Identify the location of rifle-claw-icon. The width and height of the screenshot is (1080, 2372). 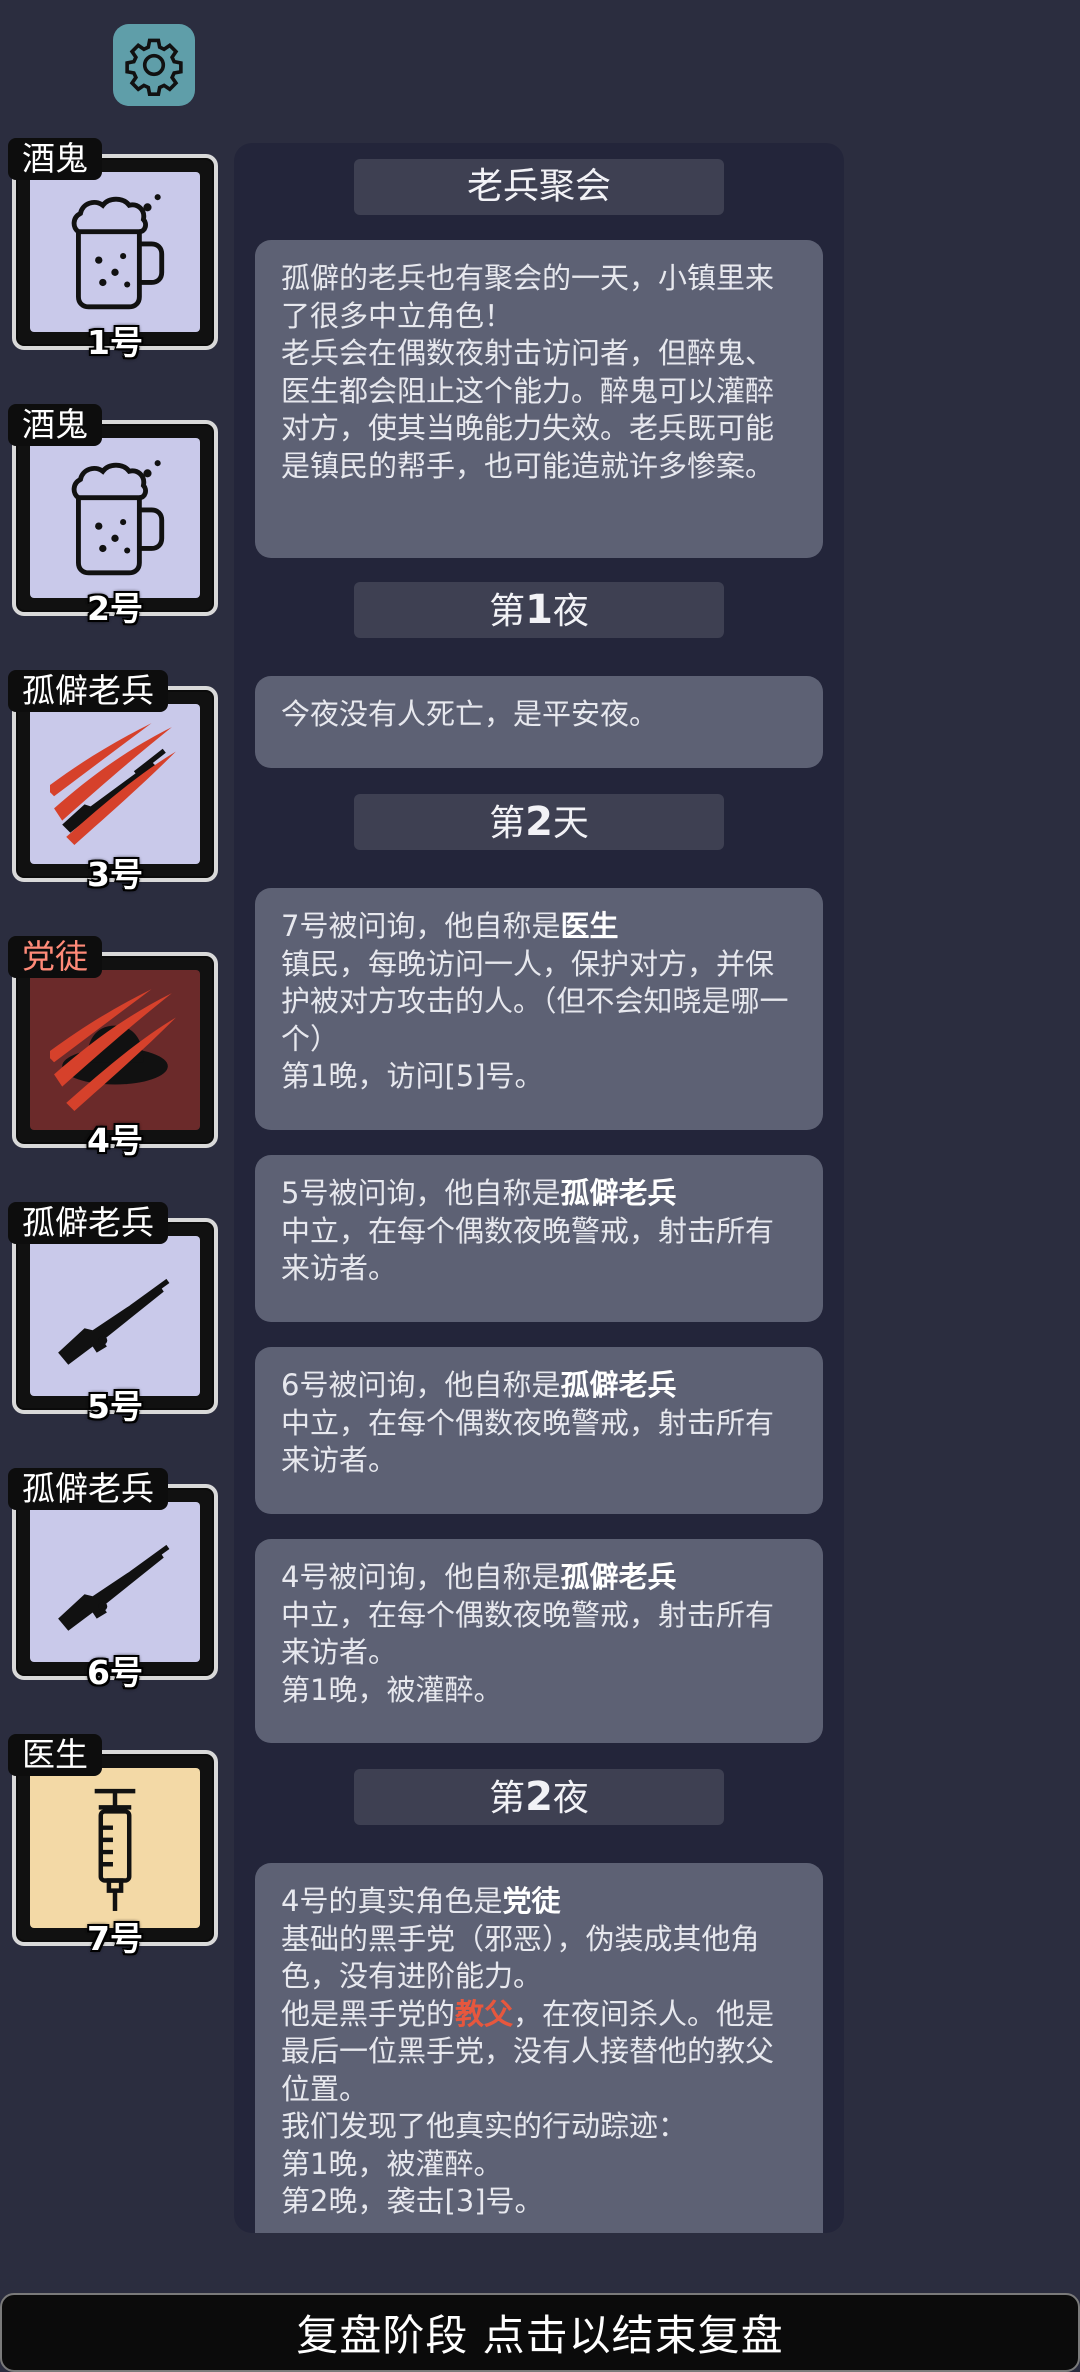
(113, 784).